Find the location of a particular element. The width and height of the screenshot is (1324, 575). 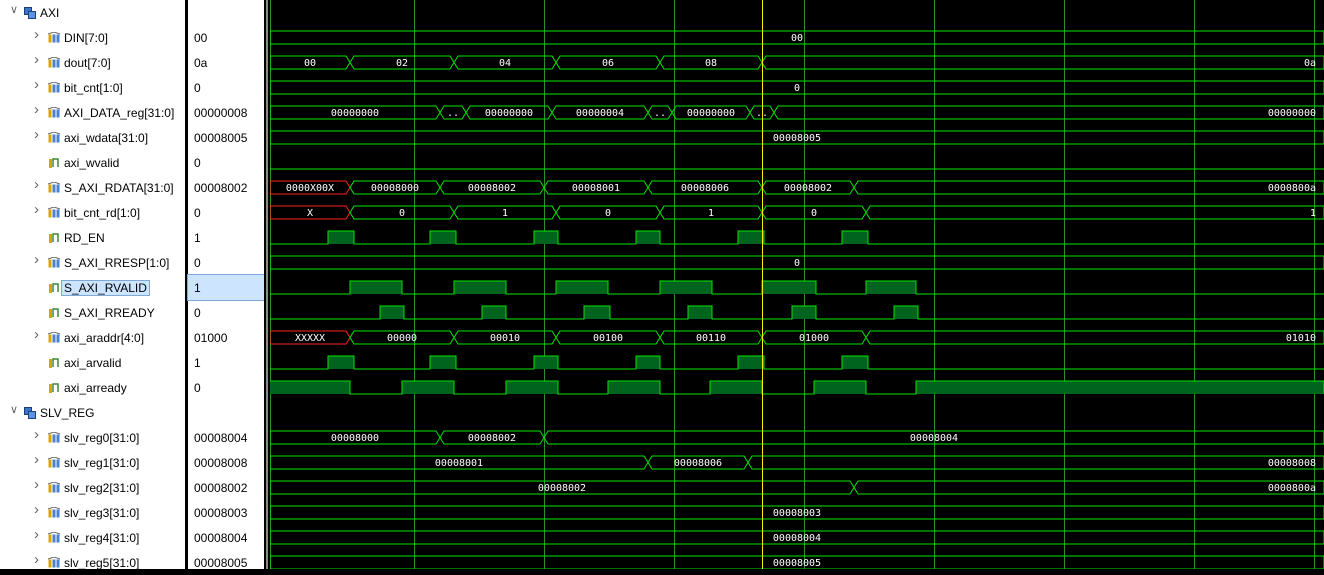

wave-bit-cnt-1-0-: 0 is located at coordinates (796, 87).